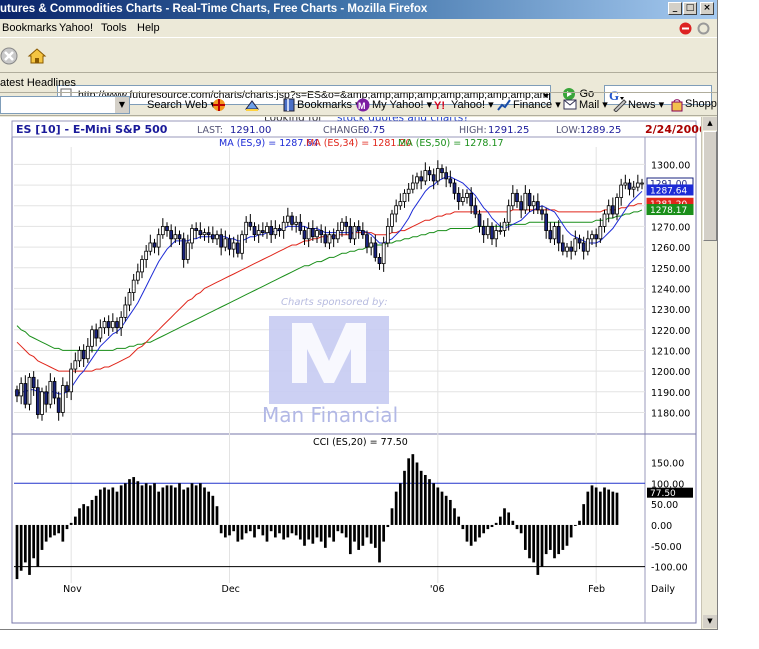 This screenshot has width=759, height=649. What do you see at coordinates (29, 28) in the screenshot?
I see `menu-bookmarks: Bookmarks` at bounding box center [29, 28].